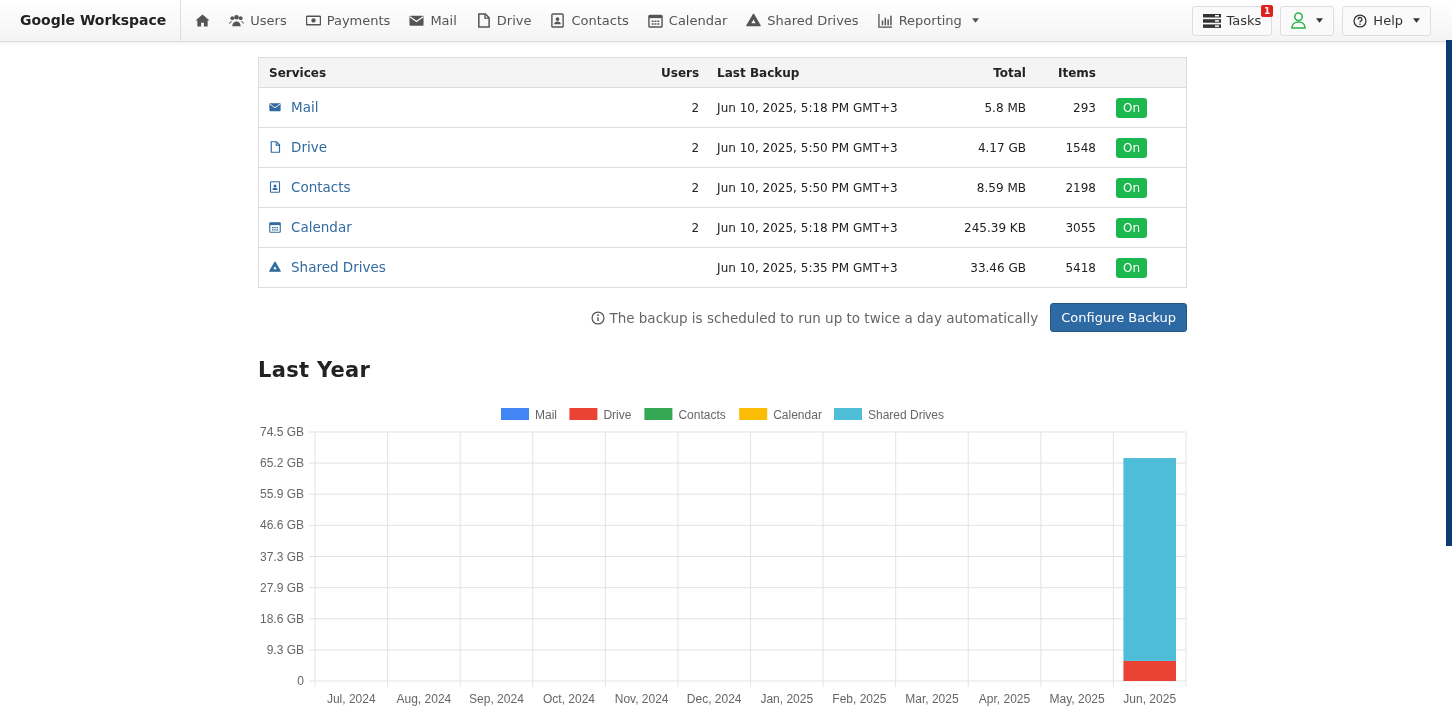  What do you see at coordinates (986, 107) in the screenshot?
I see `table-cell: 5.8 MB` at bounding box center [986, 107].